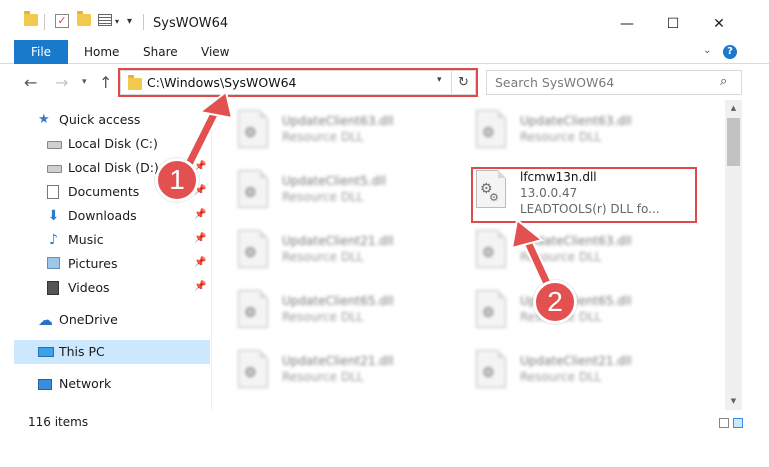  Describe the element at coordinates (41, 52) in the screenshot. I see `tab-file: File` at that location.